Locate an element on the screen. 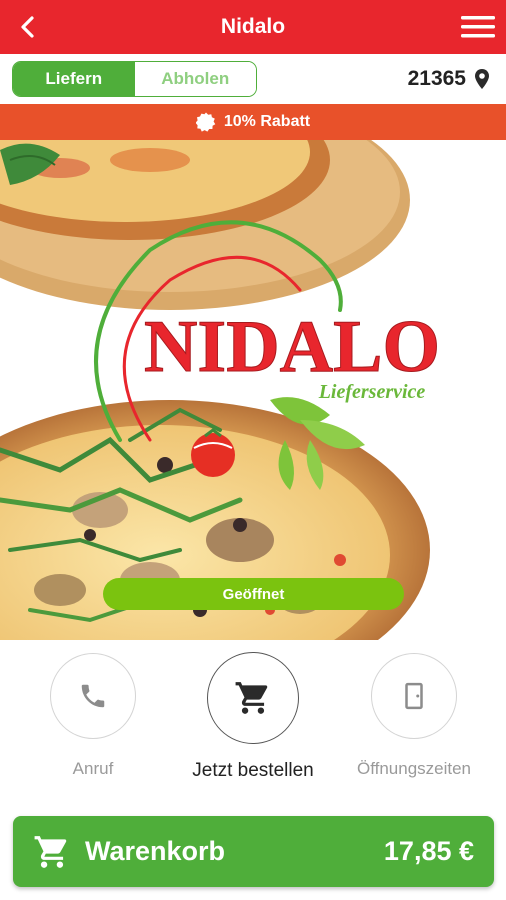 The width and height of the screenshot is (506, 900). discount-text: 10% Rabatt is located at coordinates (267, 121).